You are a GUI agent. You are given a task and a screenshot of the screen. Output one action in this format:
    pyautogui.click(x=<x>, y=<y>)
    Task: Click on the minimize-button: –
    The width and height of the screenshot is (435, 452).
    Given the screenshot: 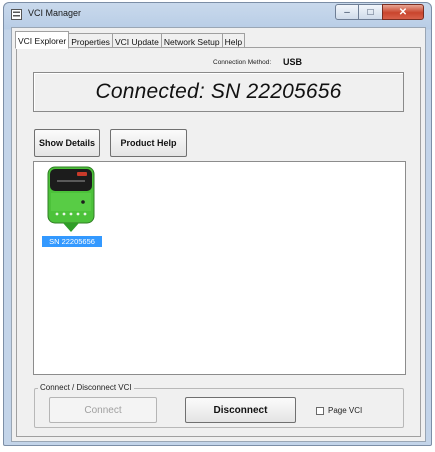 What is the action you would take?
    pyautogui.click(x=347, y=12)
    